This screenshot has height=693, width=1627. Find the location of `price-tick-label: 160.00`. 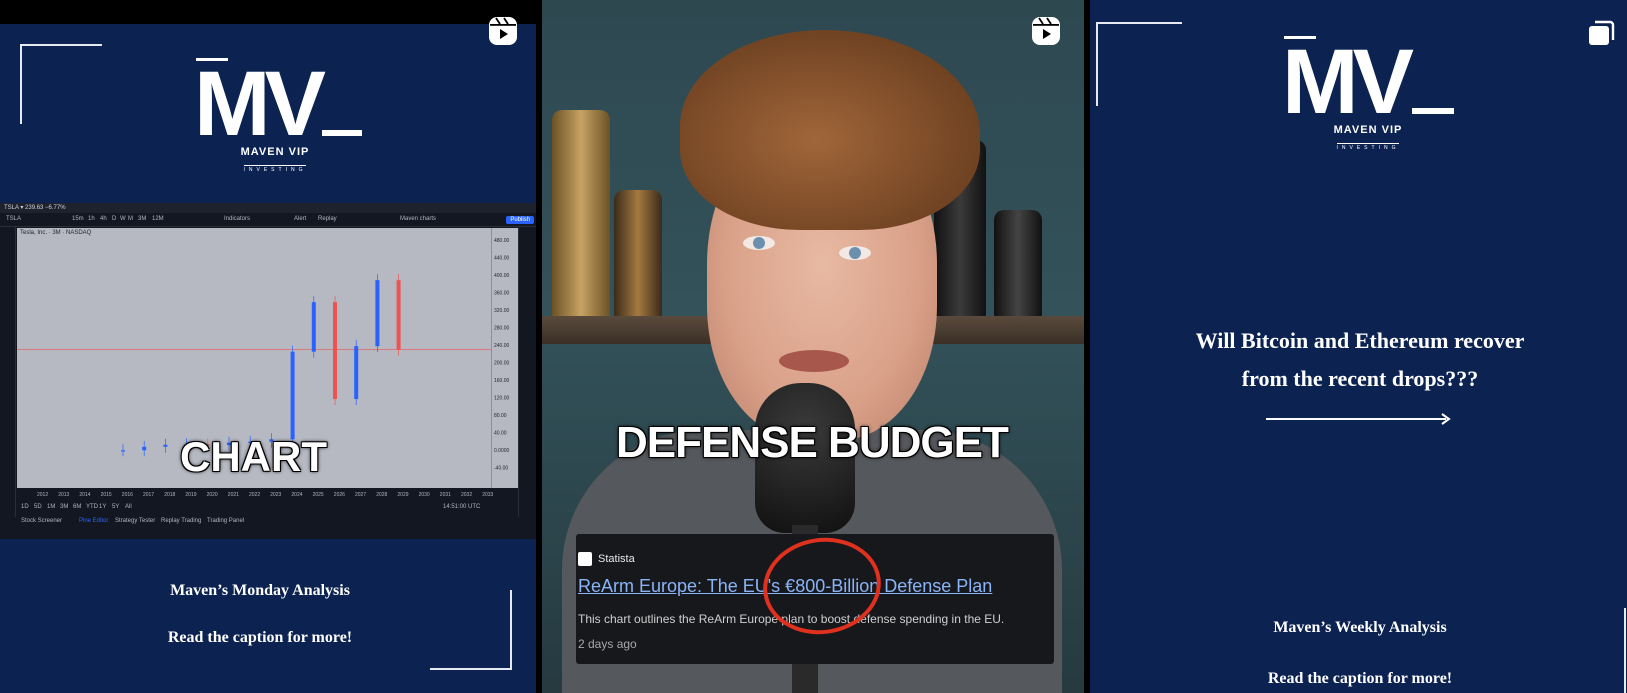

price-tick-label: 160.00 is located at coordinates (502, 381).